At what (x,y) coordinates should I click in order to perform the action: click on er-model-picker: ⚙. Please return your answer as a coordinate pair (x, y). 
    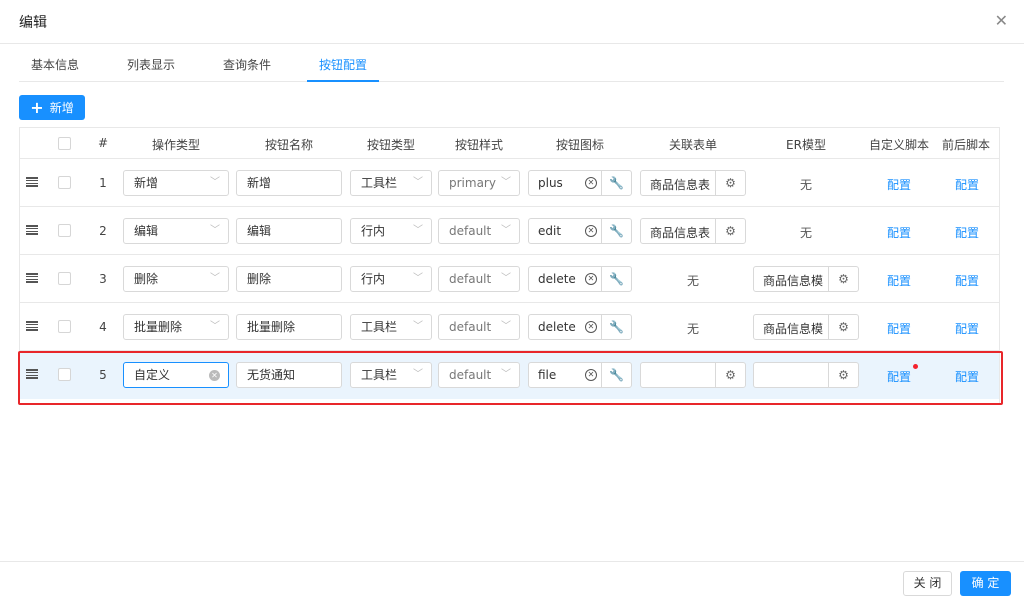
    Looking at the image, I should click on (806, 375).